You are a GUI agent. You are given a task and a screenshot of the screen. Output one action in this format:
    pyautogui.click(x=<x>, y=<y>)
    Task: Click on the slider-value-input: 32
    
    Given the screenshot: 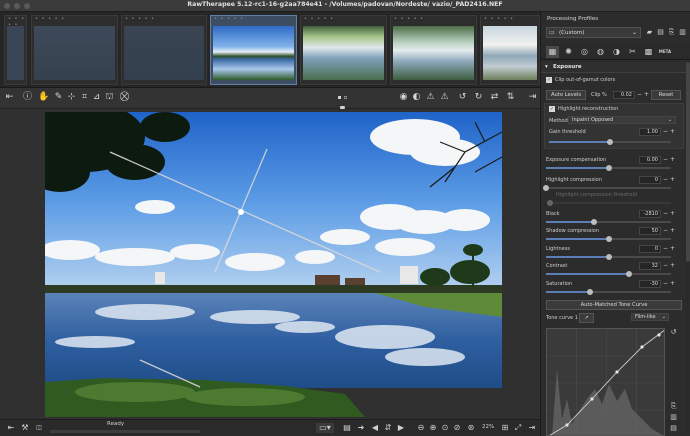 What is the action you would take?
    pyautogui.click(x=650, y=266)
    